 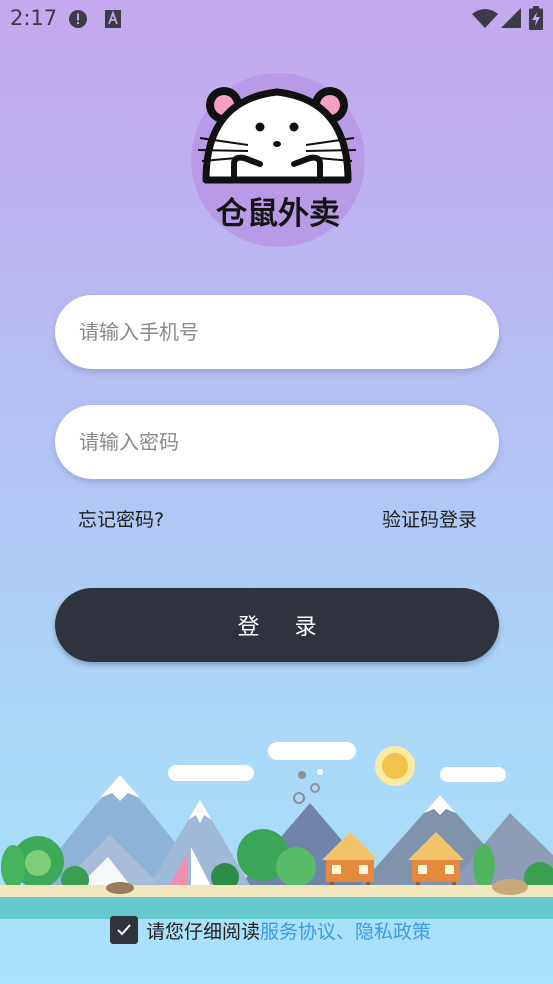 I want to click on agreement-checkbox, so click(x=124, y=930).